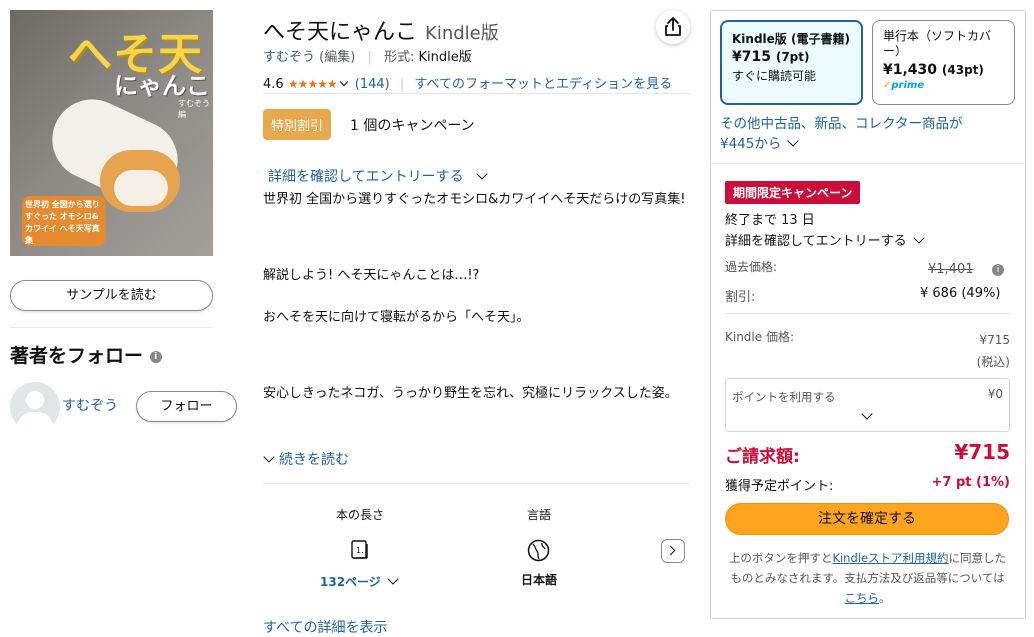 This screenshot has width=1034, height=637. I want to click on kindle-price-value: ¥715, so click(994, 340).